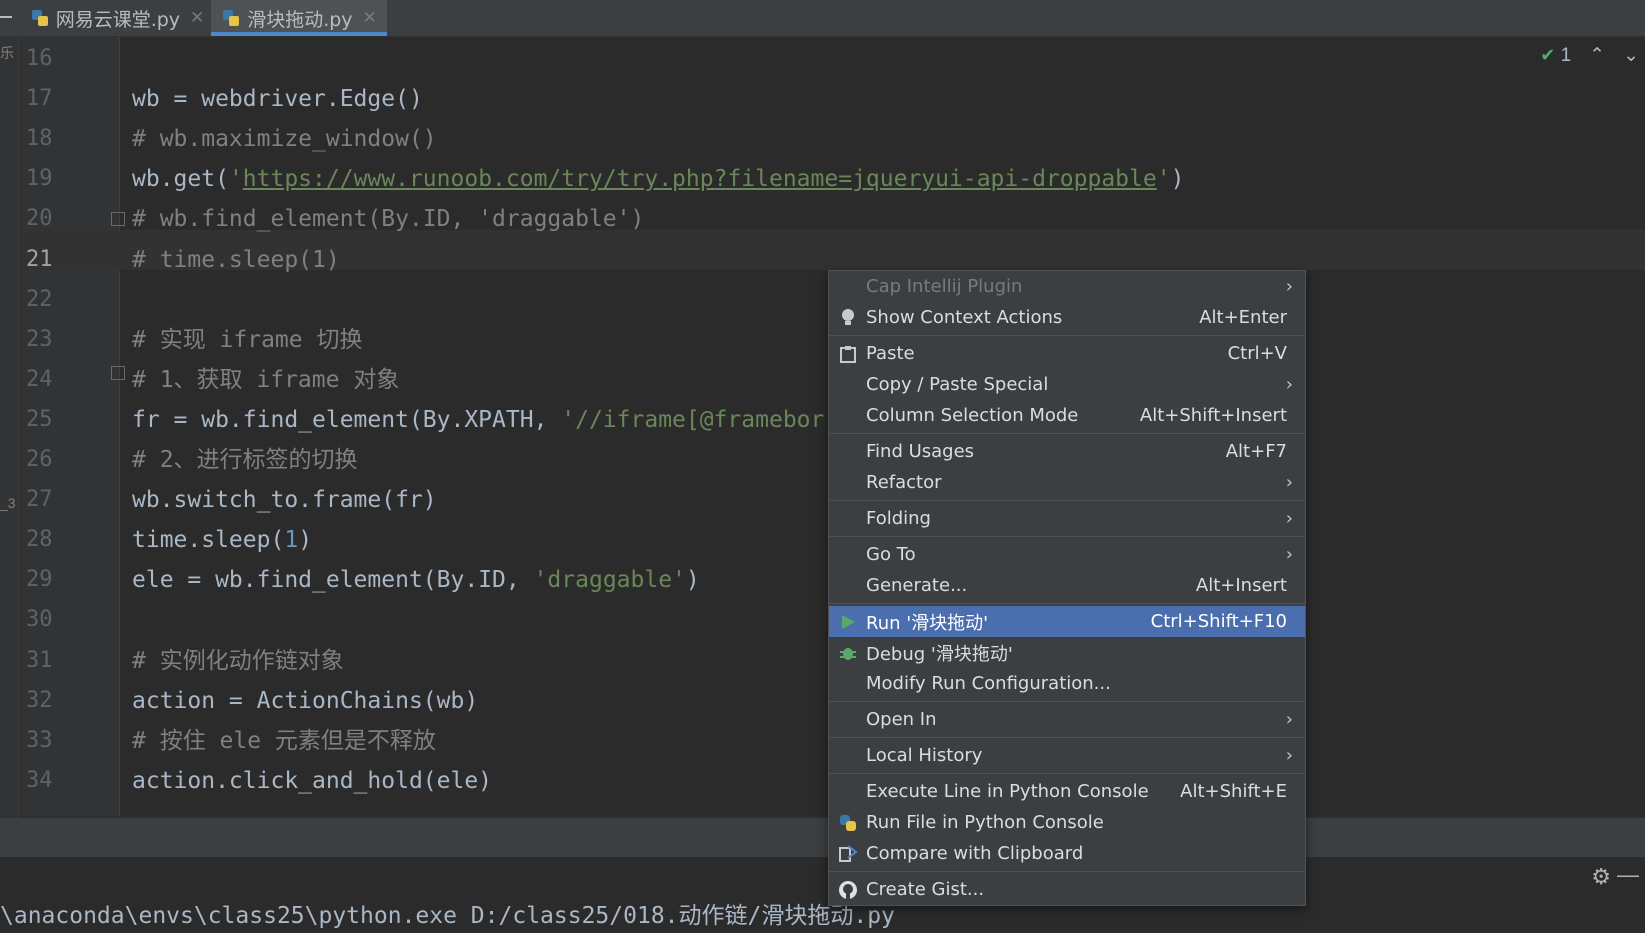 The height and width of the screenshot is (933, 1645). What do you see at coordinates (1067, 317) in the screenshot?
I see `menu-item-show-context-actions: Show Context Actions Alt+Enter` at bounding box center [1067, 317].